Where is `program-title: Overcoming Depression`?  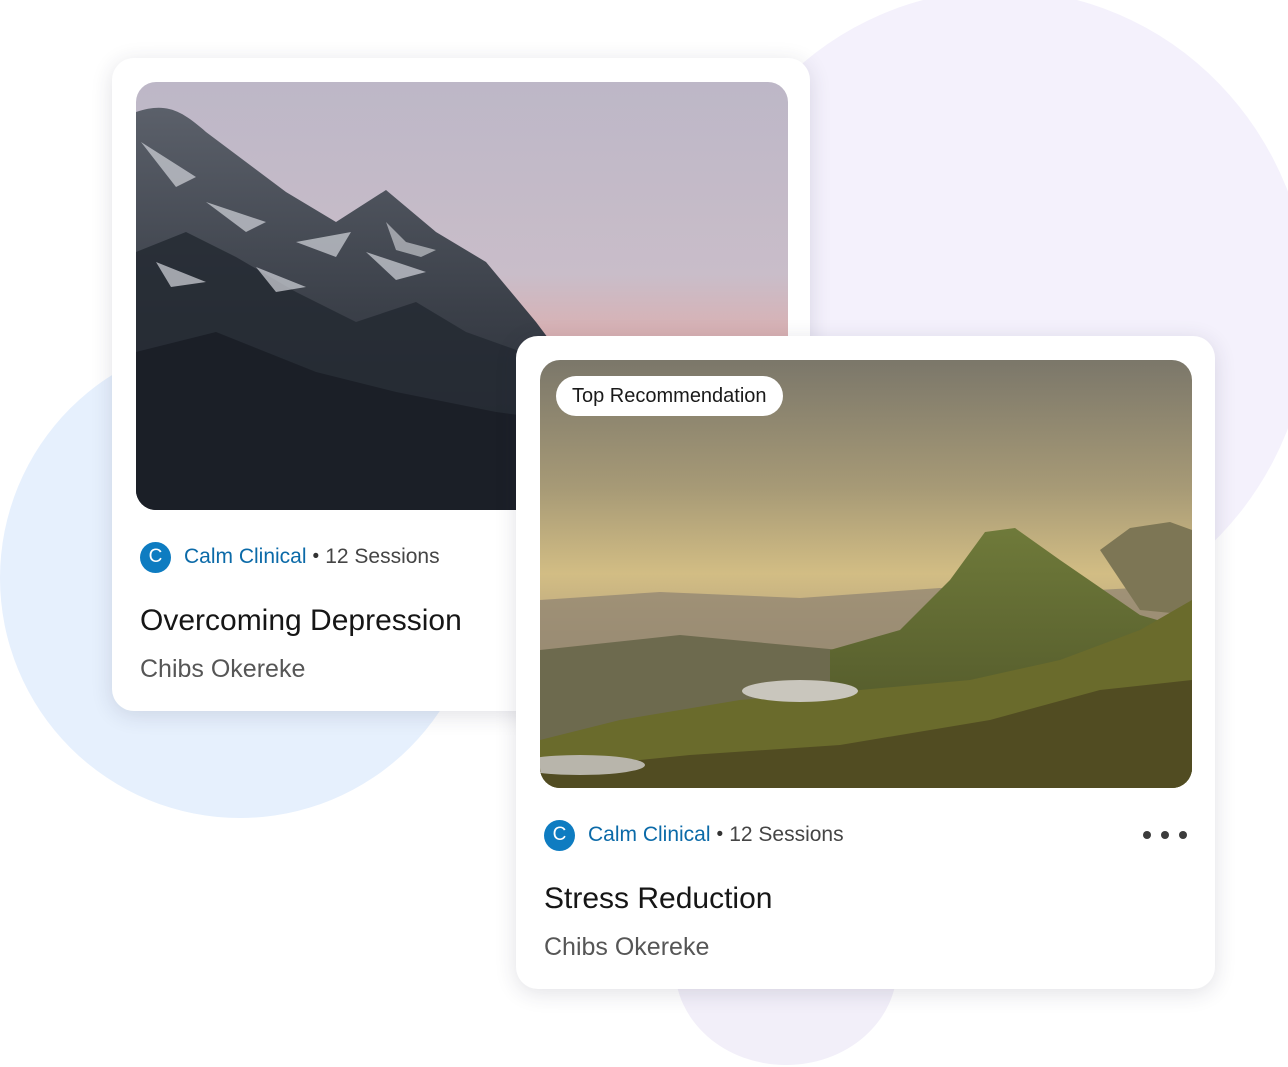 program-title: Overcoming Depression is located at coordinates (301, 621).